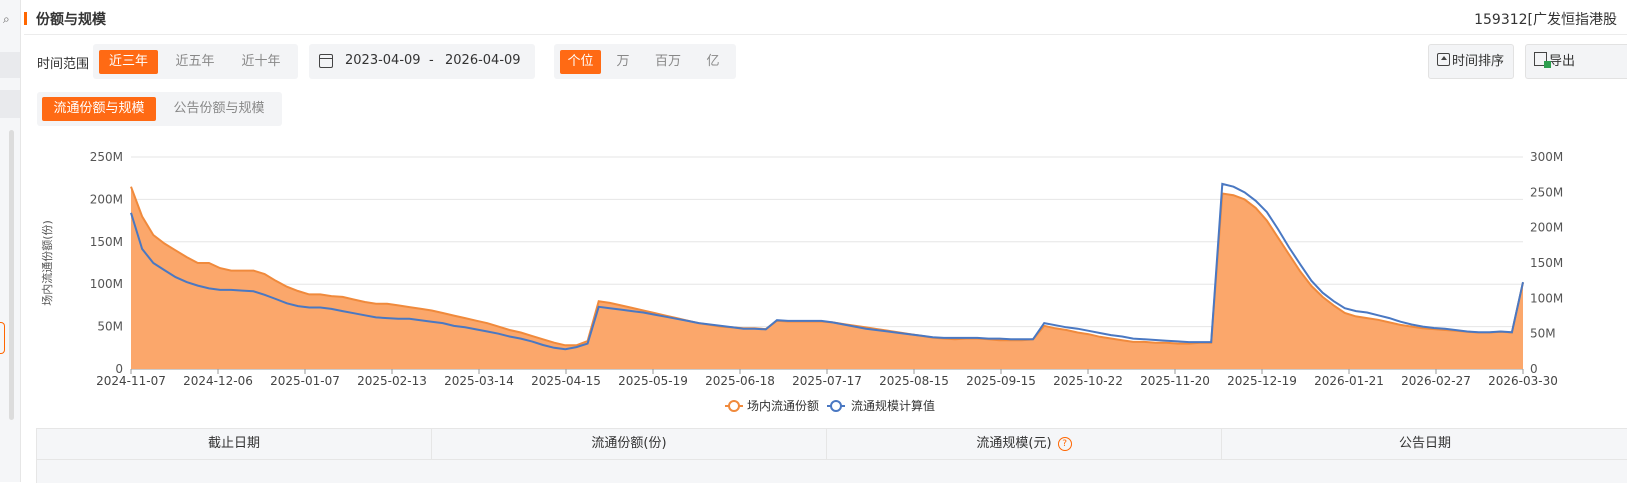 This screenshot has height=483, width=1627. What do you see at coordinates (392, 381) in the screenshot?
I see `x-tick-label: 2025-02-13` at bounding box center [392, 381].